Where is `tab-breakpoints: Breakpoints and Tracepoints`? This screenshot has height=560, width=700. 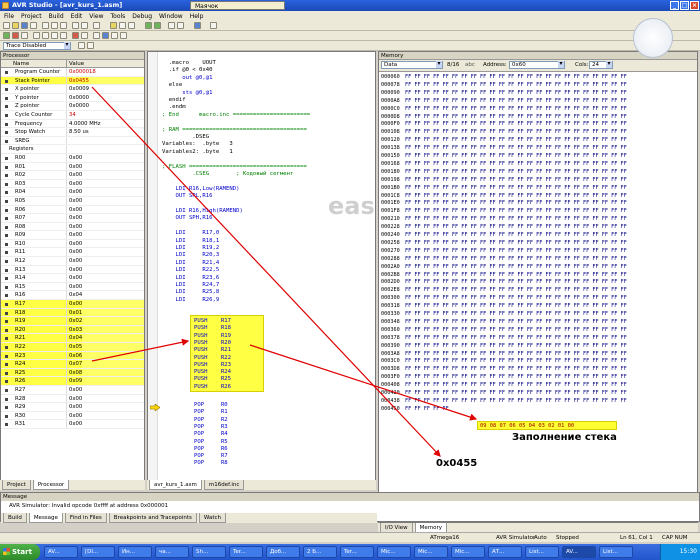 tab-breakpoints: Breakpoints and Tracepoints is located at coordinates (152, 518).